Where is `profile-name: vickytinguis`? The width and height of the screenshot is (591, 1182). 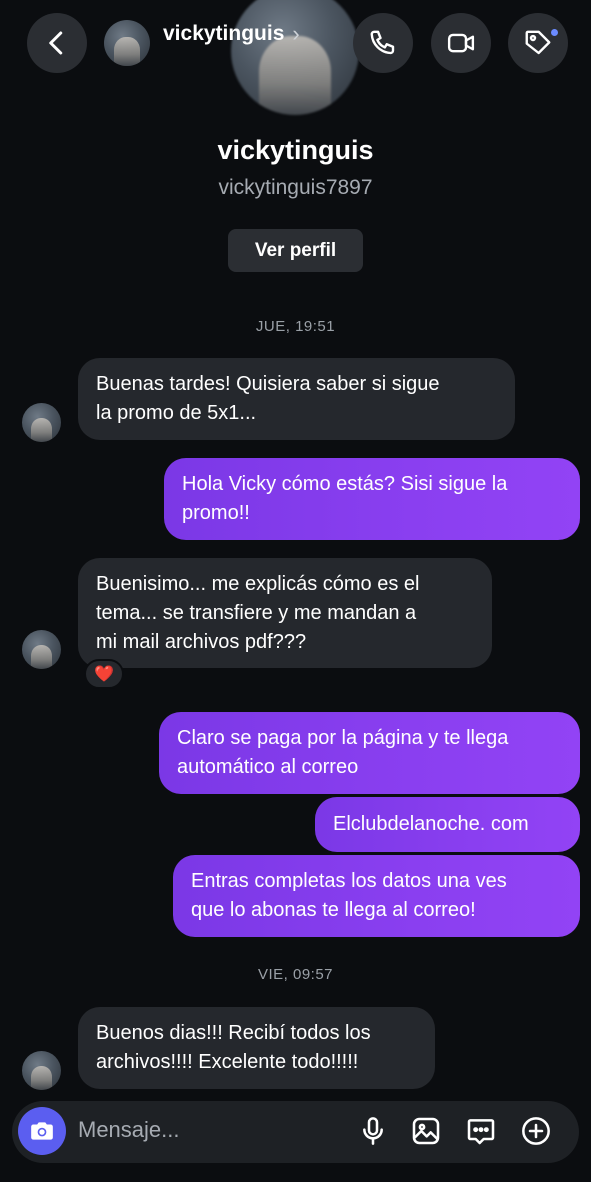
profile-name: vickytinguis is located at coordinates (295, 150).